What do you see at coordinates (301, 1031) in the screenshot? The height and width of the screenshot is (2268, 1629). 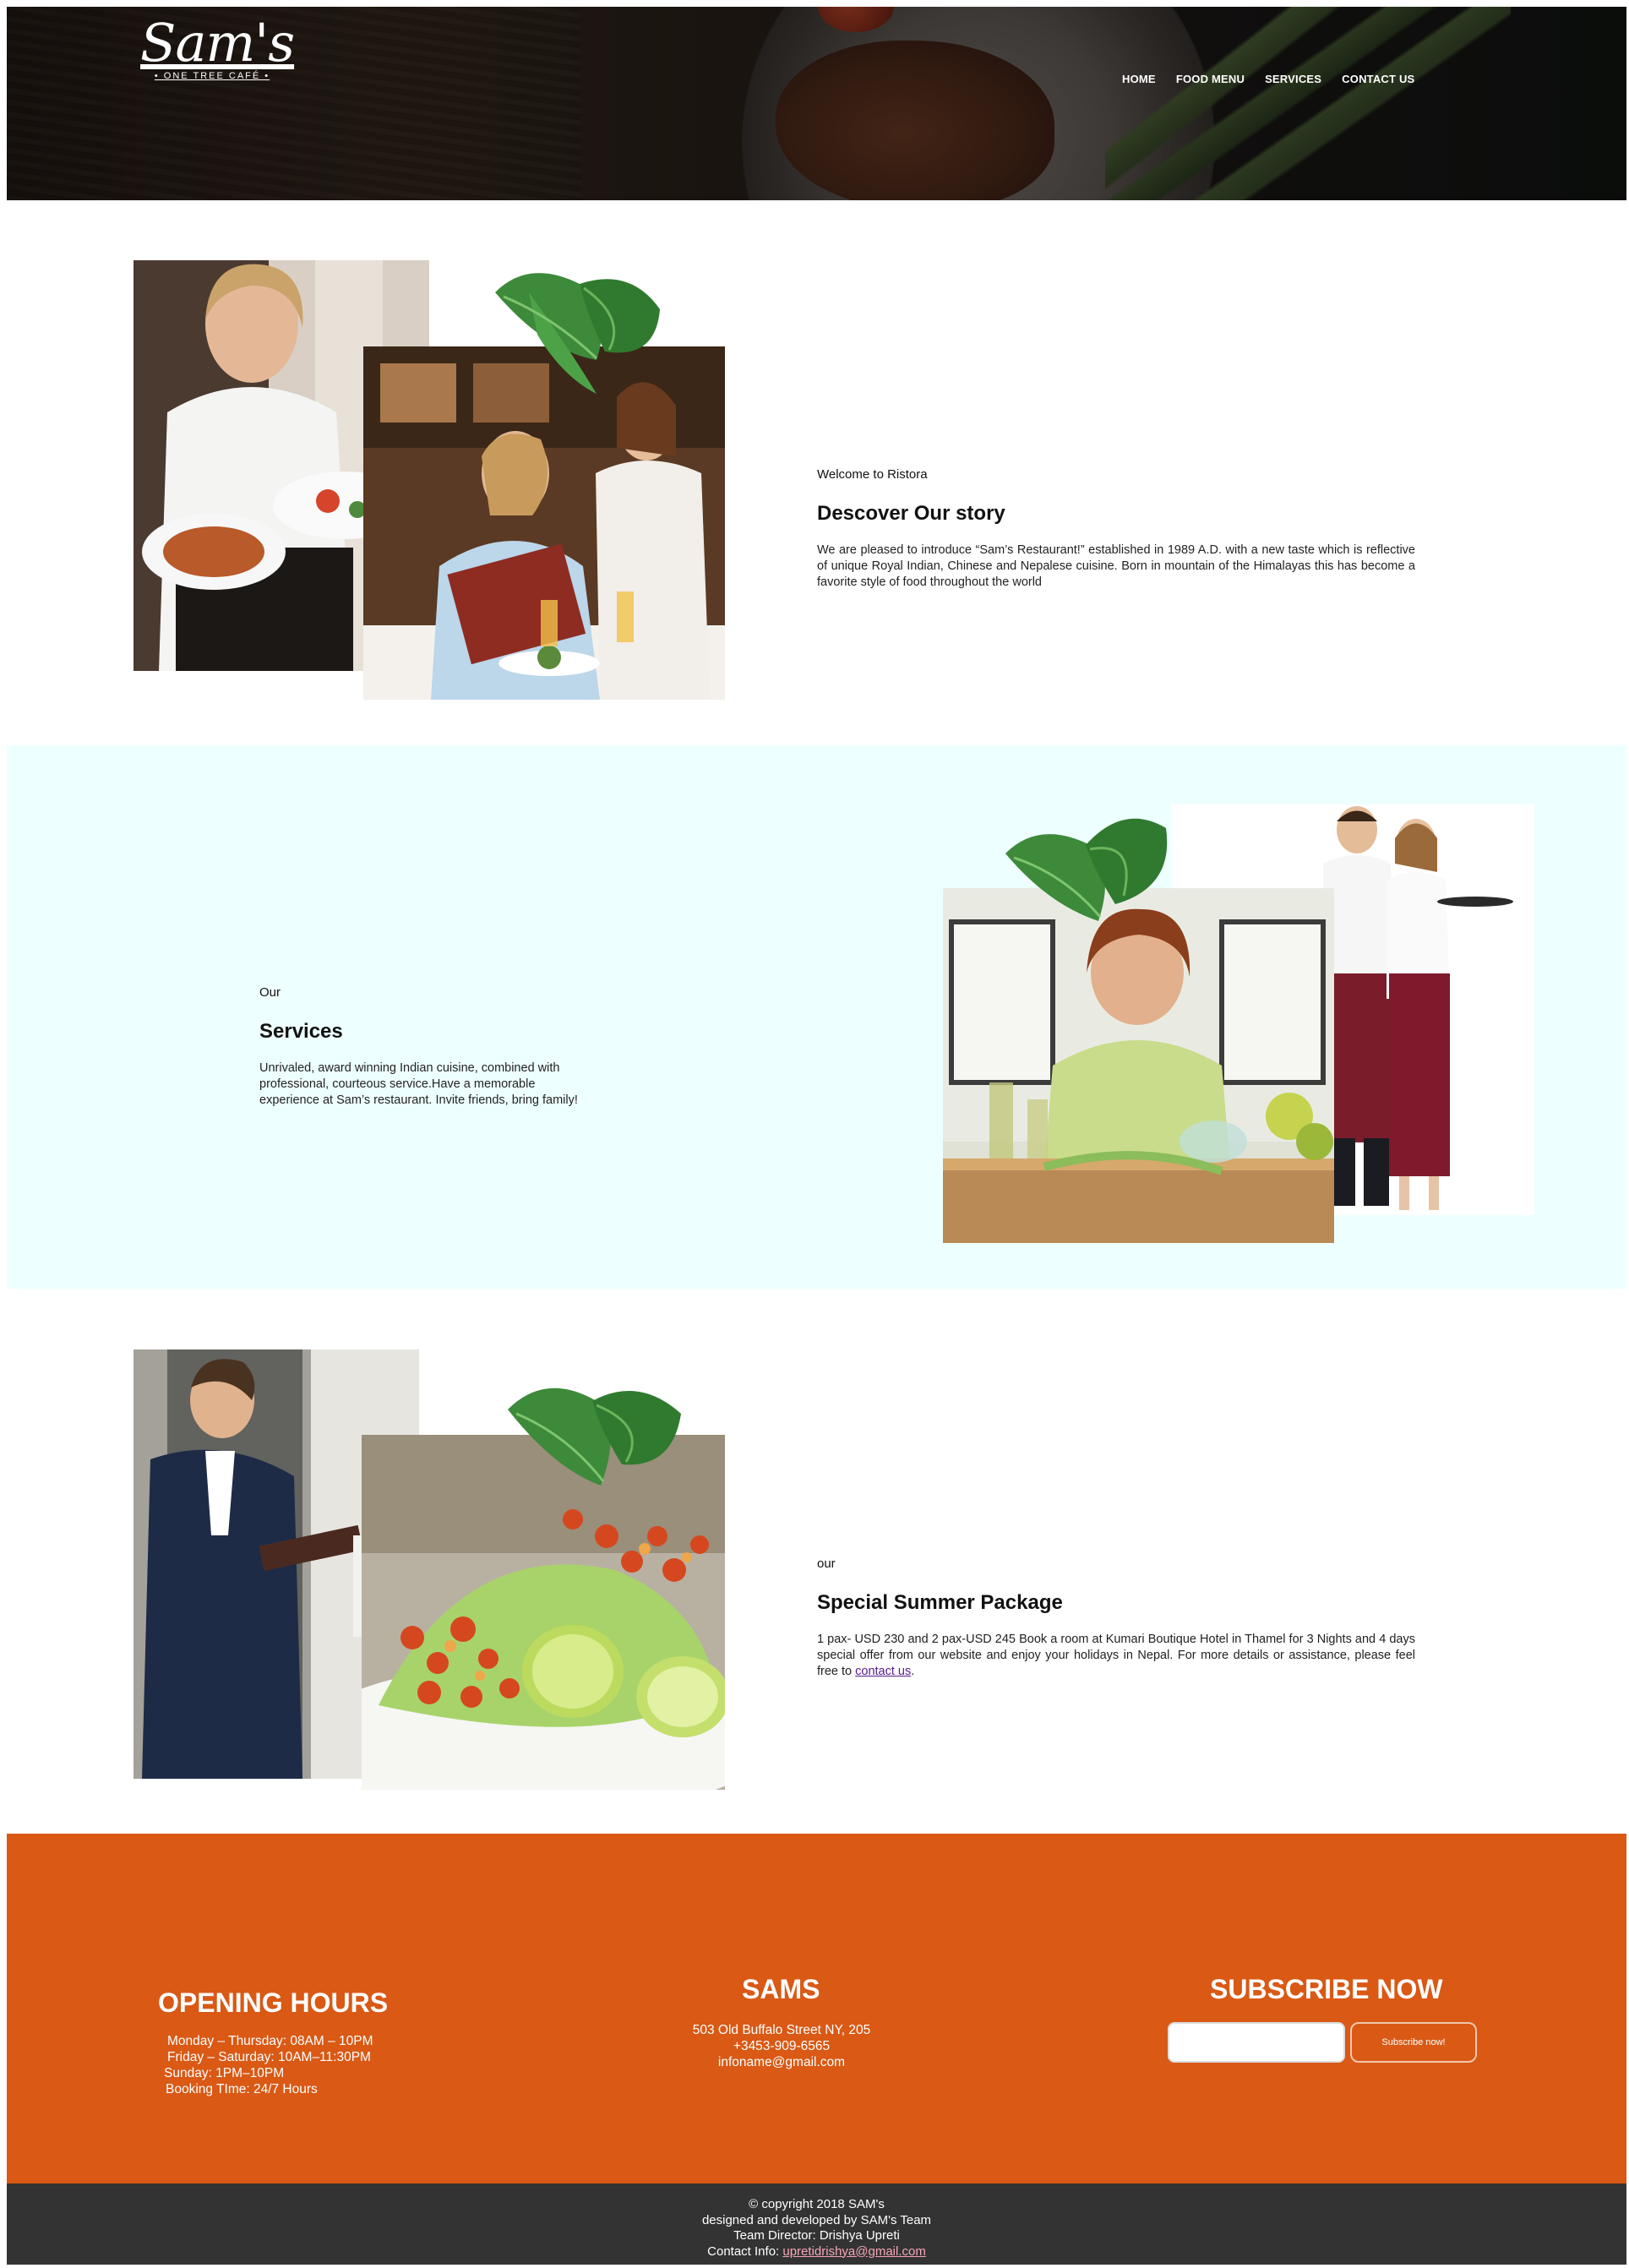 I see `services-title: Services` at bounding box center [301, 1031].